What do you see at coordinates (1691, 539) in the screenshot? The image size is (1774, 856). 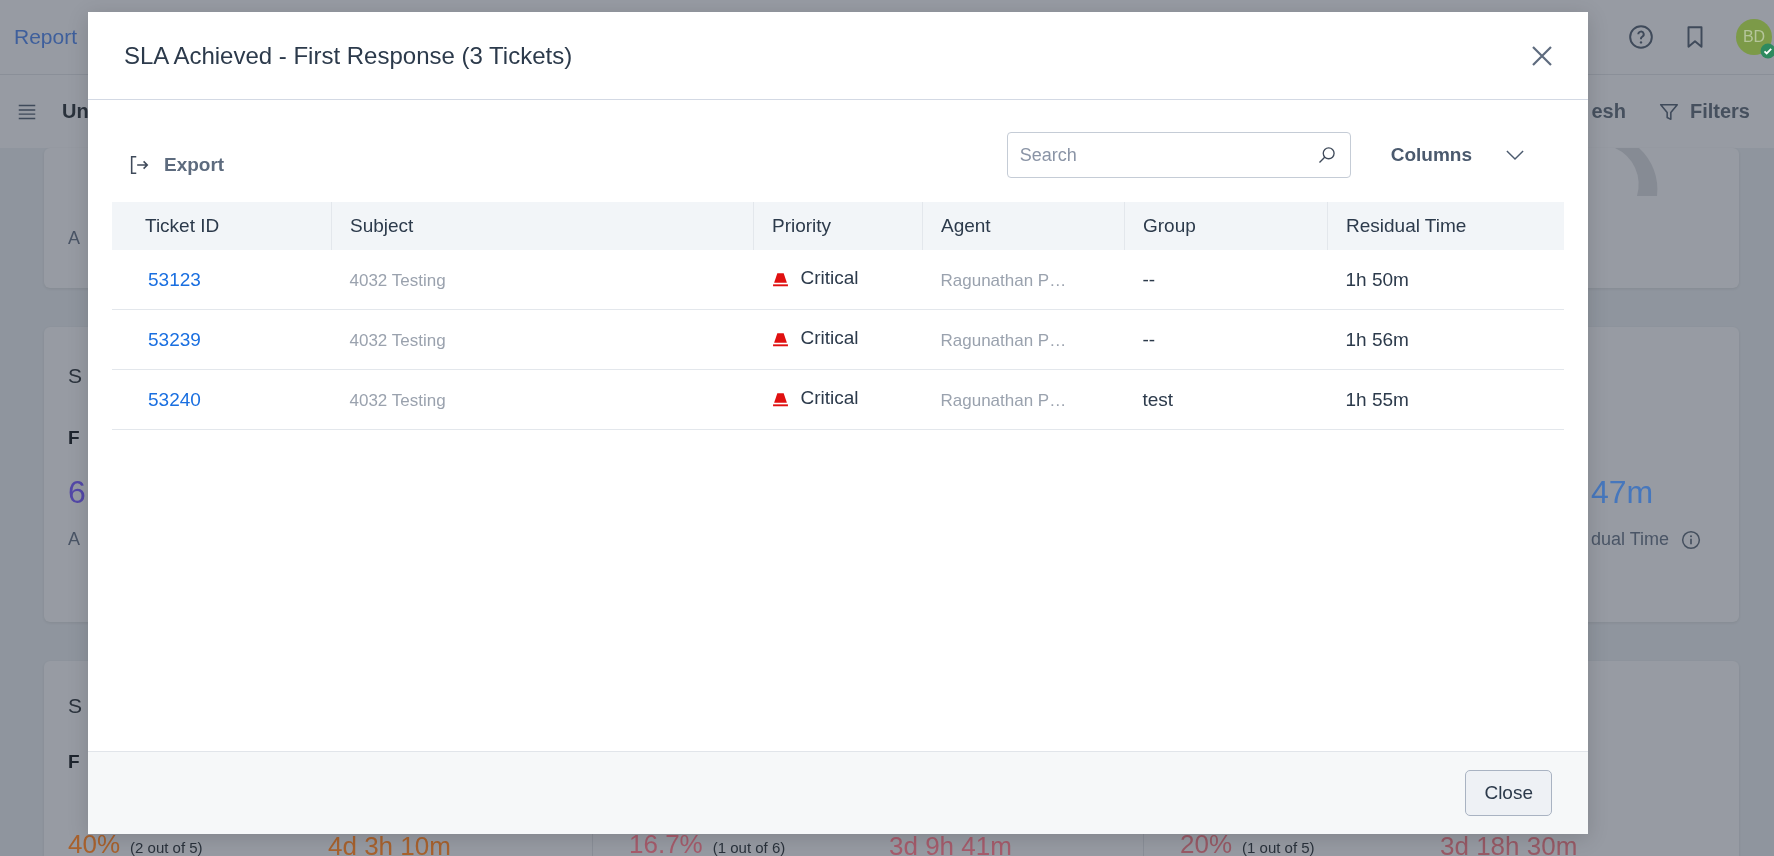 I see `info-icon` at bounding box center [1691, 539].